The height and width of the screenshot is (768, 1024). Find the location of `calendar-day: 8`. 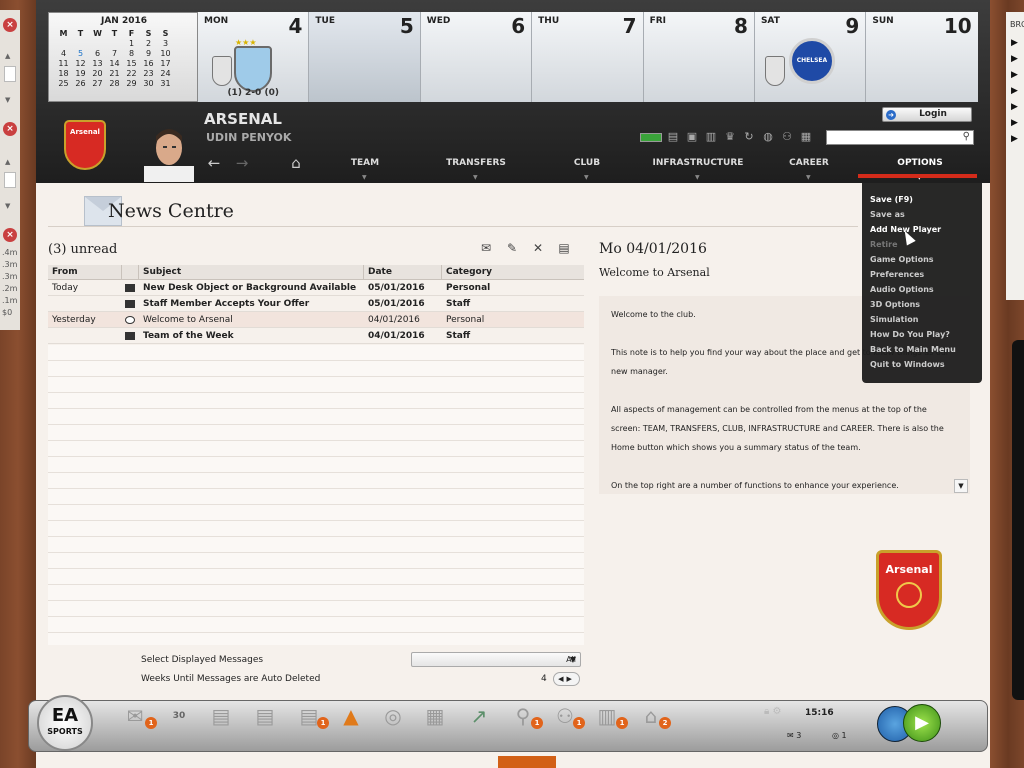

calendar-day: 8 is located at coordinates (131, 54).